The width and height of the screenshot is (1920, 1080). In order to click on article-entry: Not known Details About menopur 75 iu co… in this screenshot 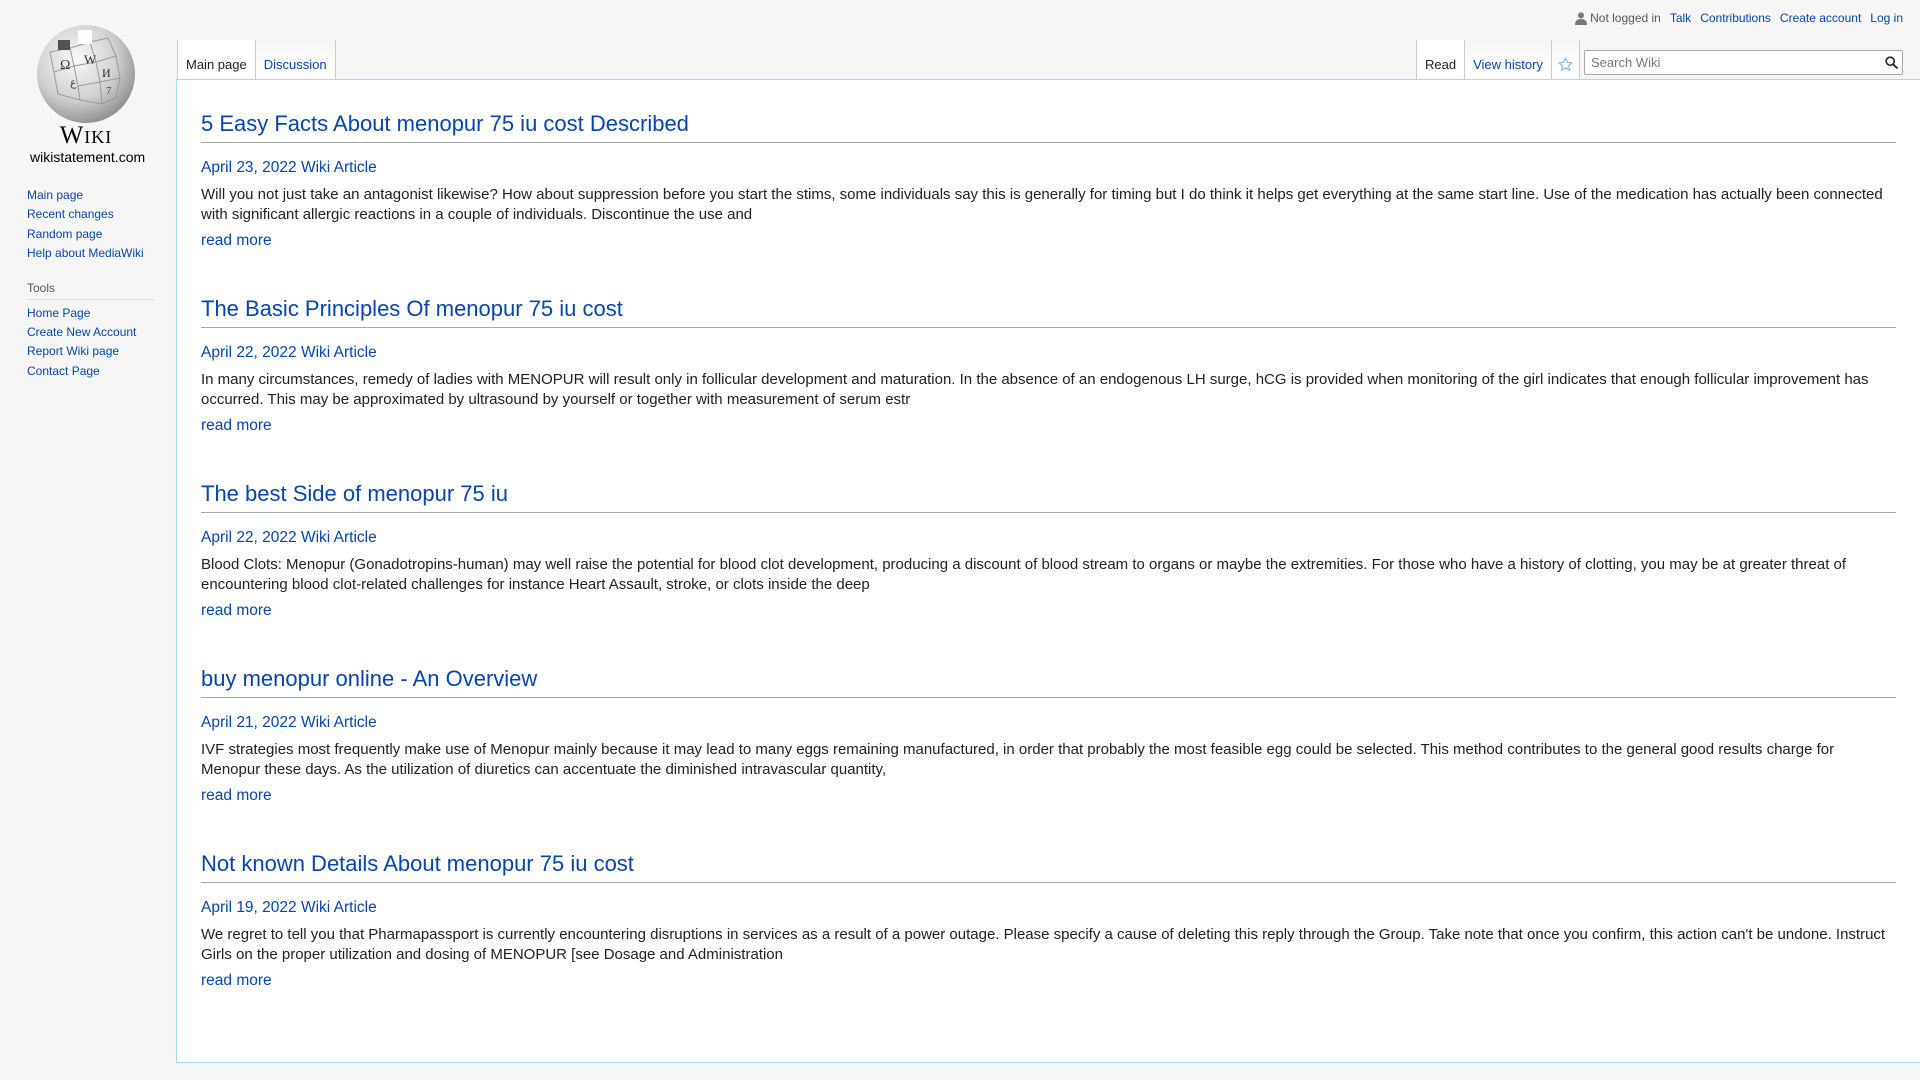, I will do `click(1048, 920)`.